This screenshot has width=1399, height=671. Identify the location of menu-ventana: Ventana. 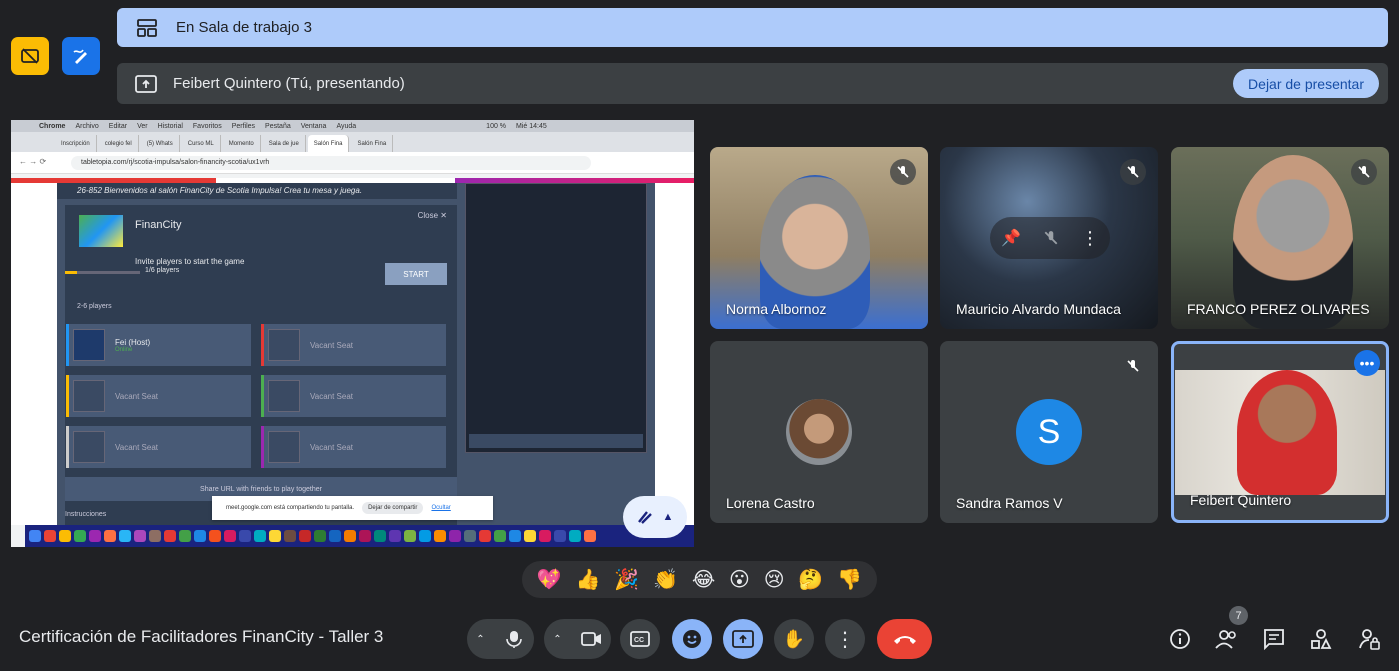
(313, 126).